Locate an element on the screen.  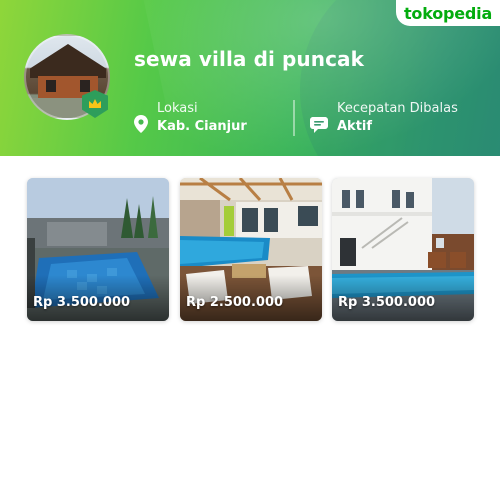
location-value: Kab. Cianjur is located at coordinates (202, 126).